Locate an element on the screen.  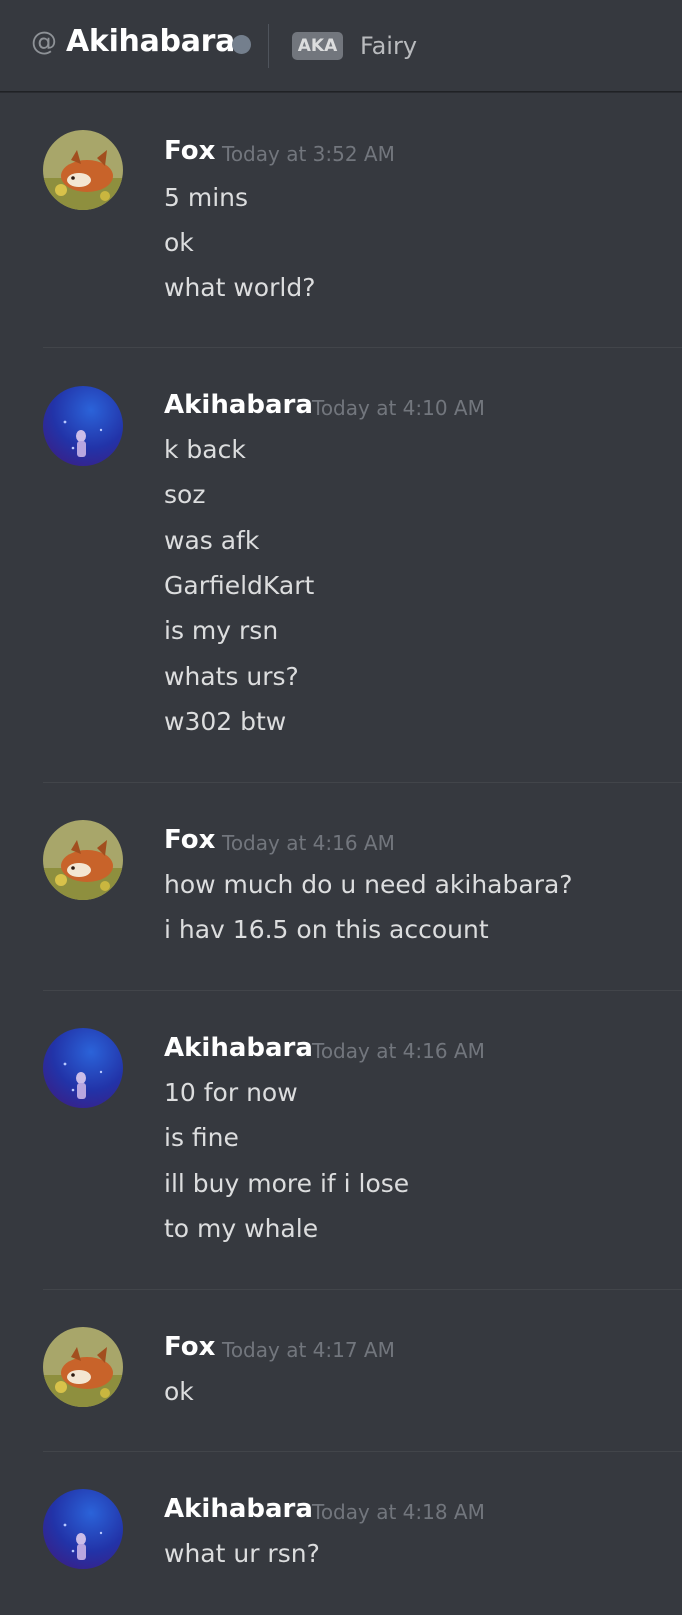
message-timestamp: Today at 4:18 AM is located at coordinates (398, 1512).